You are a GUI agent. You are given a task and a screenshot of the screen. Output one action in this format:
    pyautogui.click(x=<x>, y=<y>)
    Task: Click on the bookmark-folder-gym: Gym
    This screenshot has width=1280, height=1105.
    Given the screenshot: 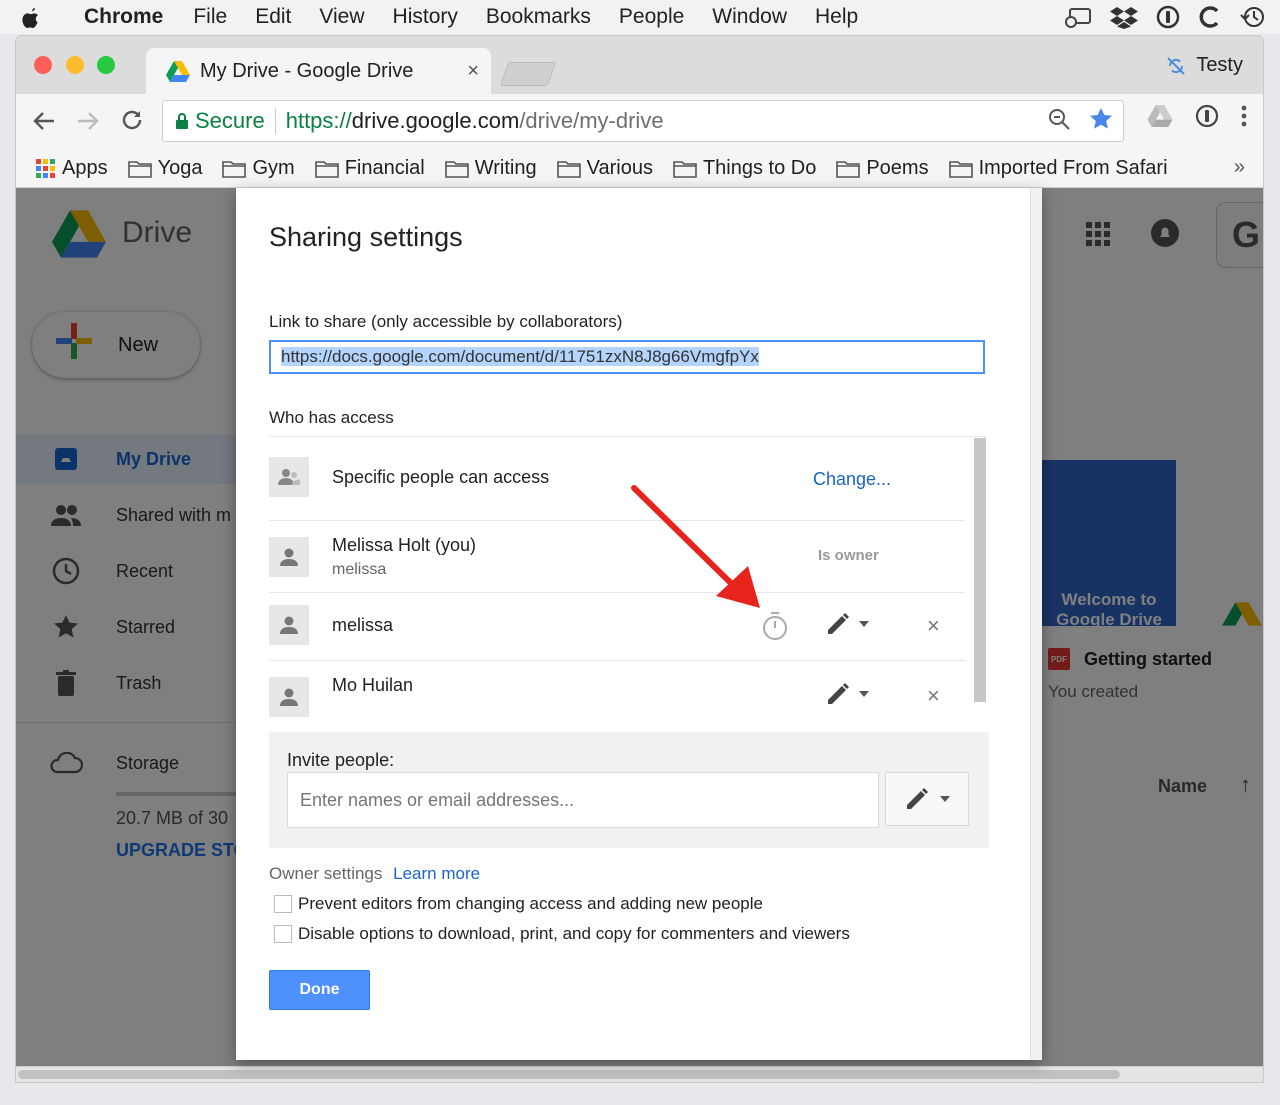 What is the action you would take?
    pyautogui.click(x=258, y=168)
    